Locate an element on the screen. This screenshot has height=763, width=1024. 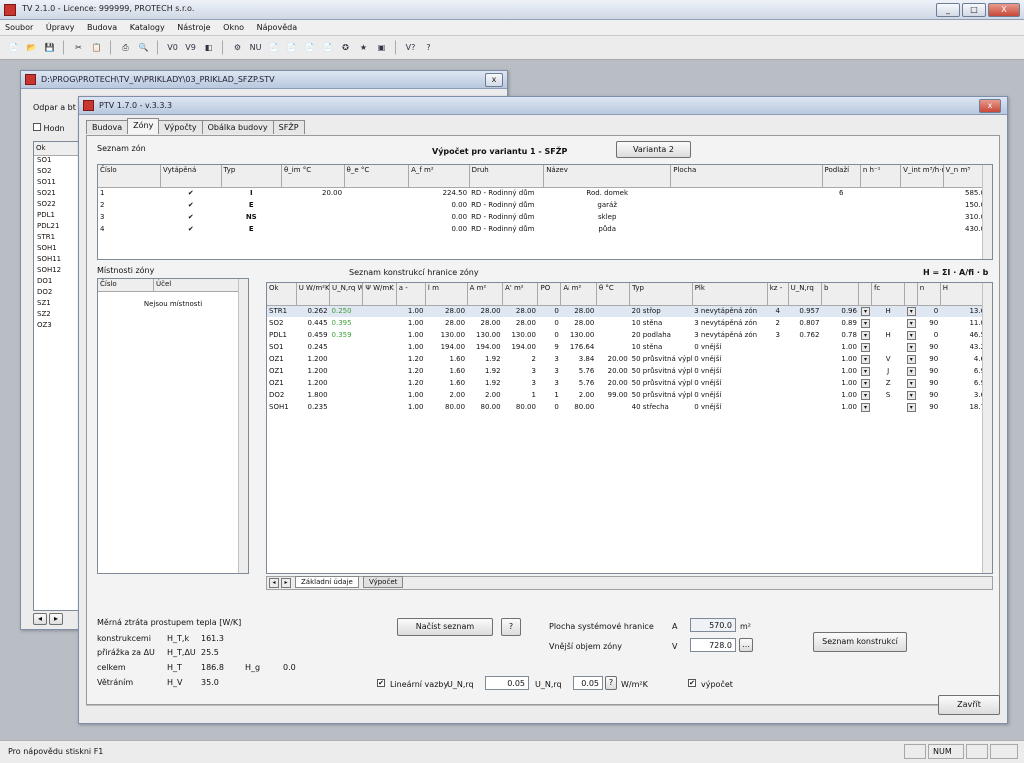
list-item: SO2 is located at coordinates (56, 172).